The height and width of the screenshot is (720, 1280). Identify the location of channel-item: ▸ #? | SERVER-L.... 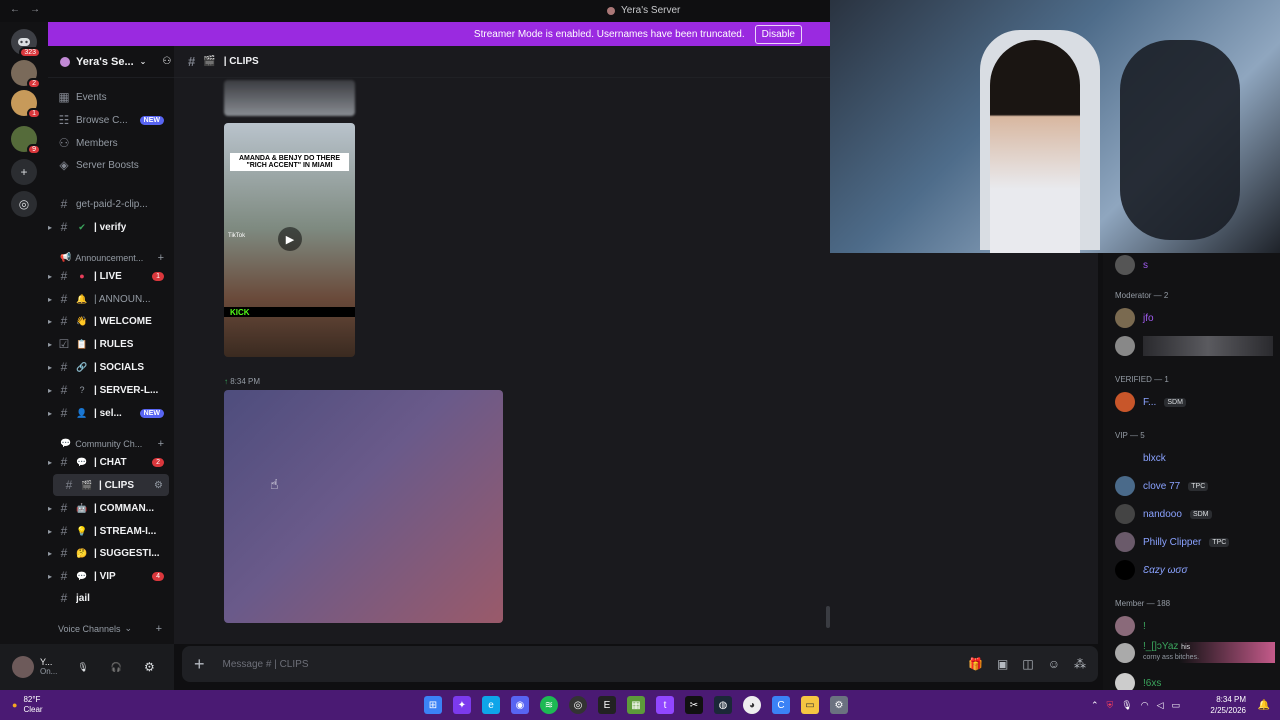
(111, 390).